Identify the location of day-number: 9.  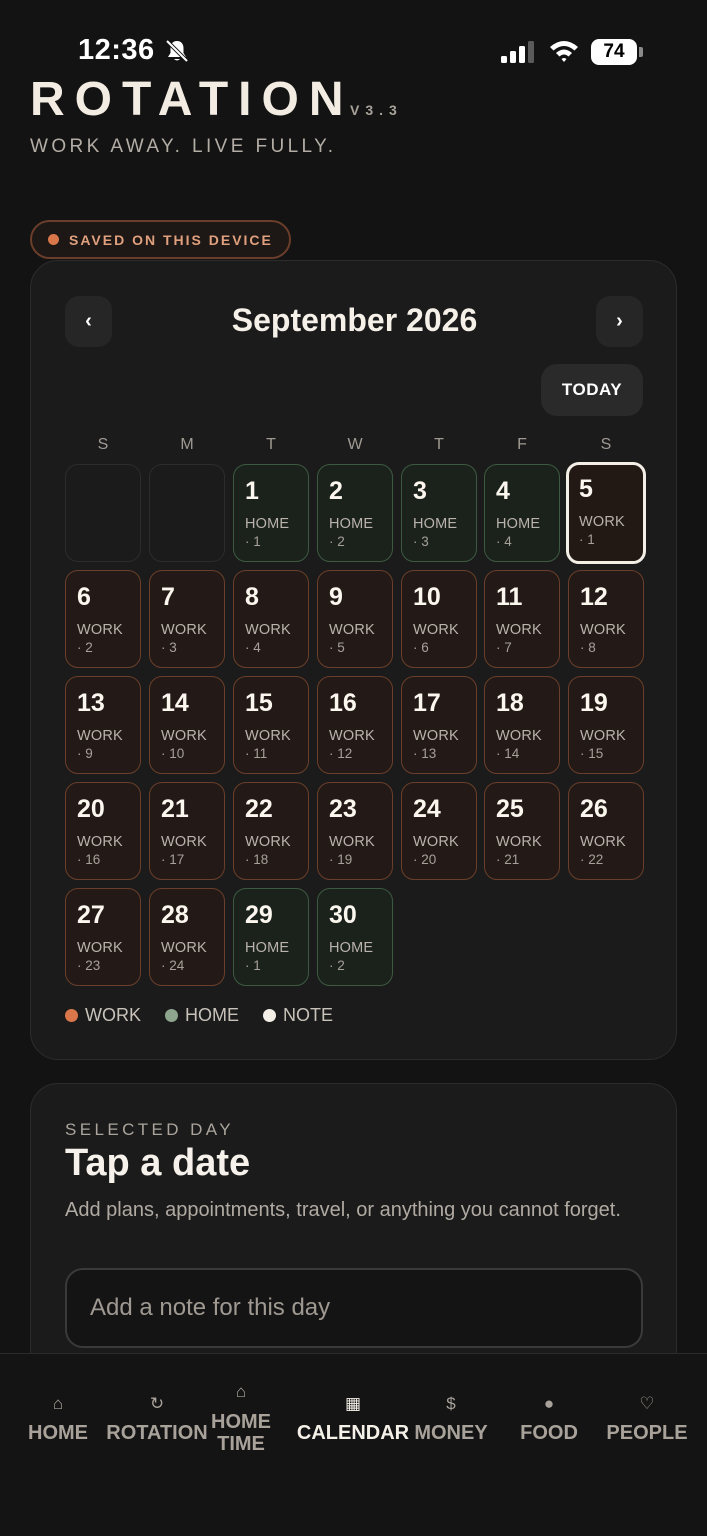
(336, 597).